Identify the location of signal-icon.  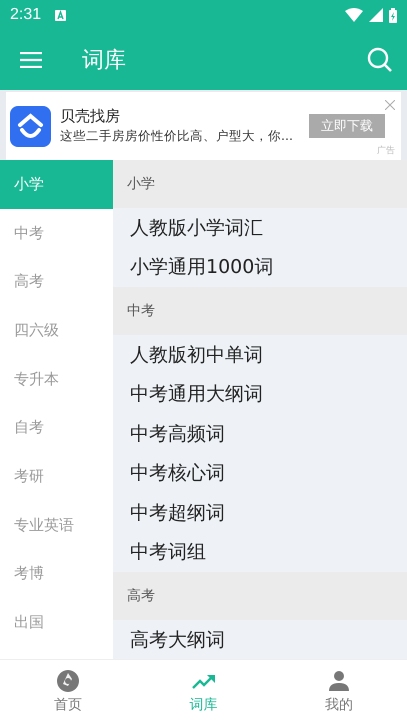
(376, 15).